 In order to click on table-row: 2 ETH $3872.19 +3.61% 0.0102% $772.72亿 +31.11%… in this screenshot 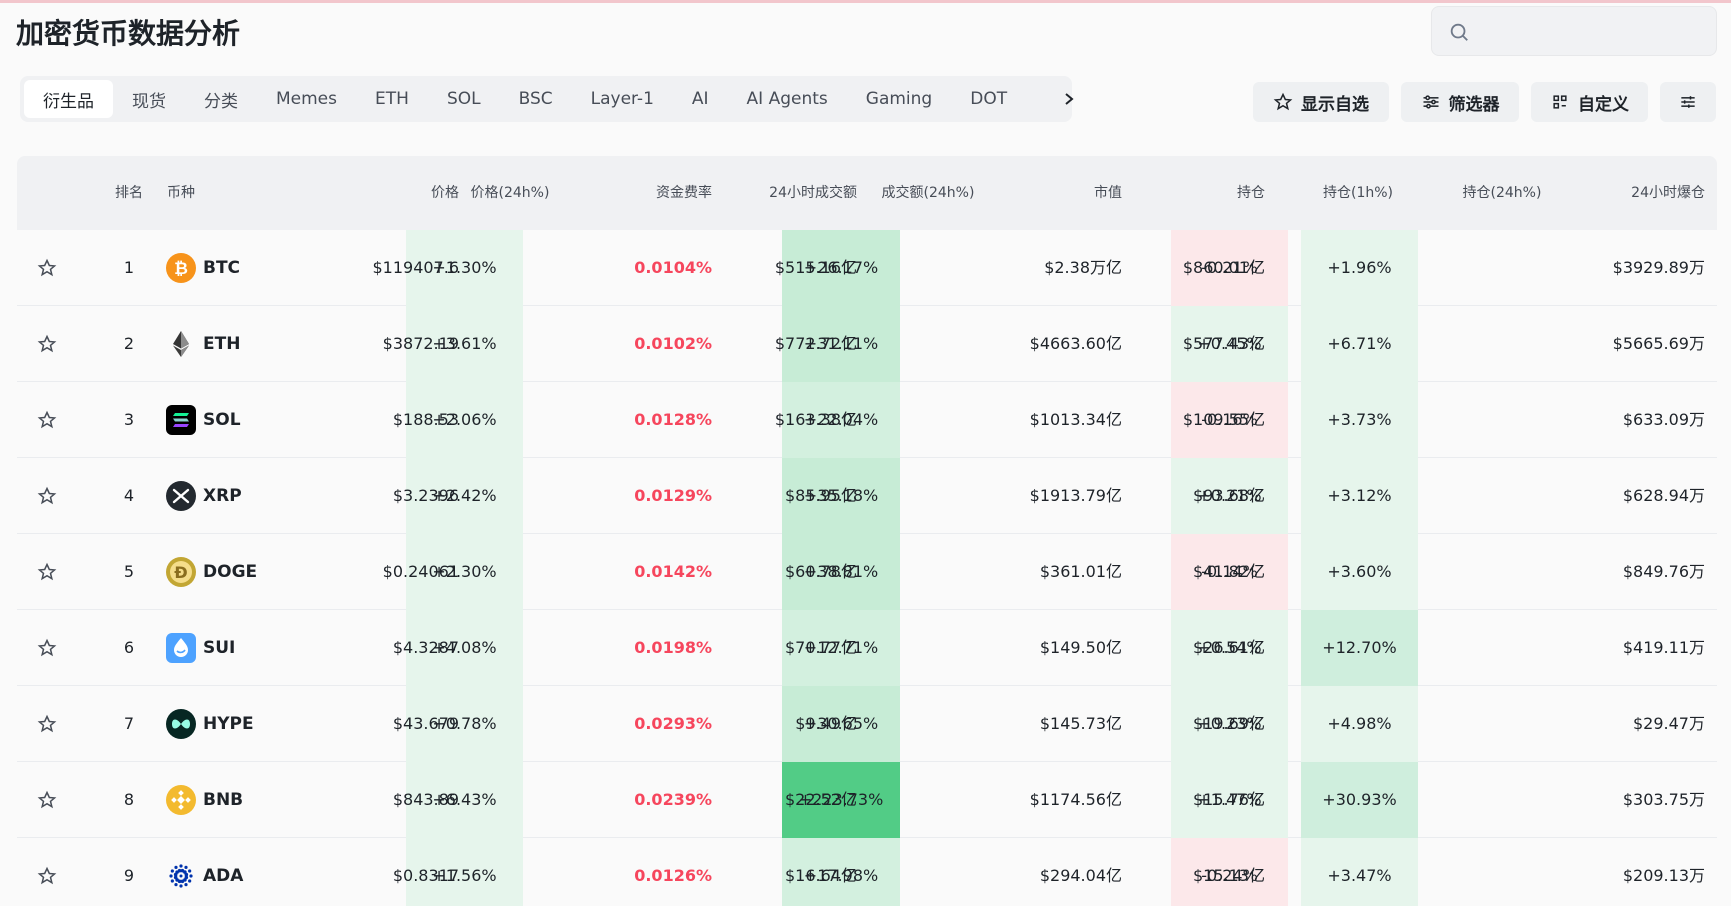, I will do `click(867, 344)`.